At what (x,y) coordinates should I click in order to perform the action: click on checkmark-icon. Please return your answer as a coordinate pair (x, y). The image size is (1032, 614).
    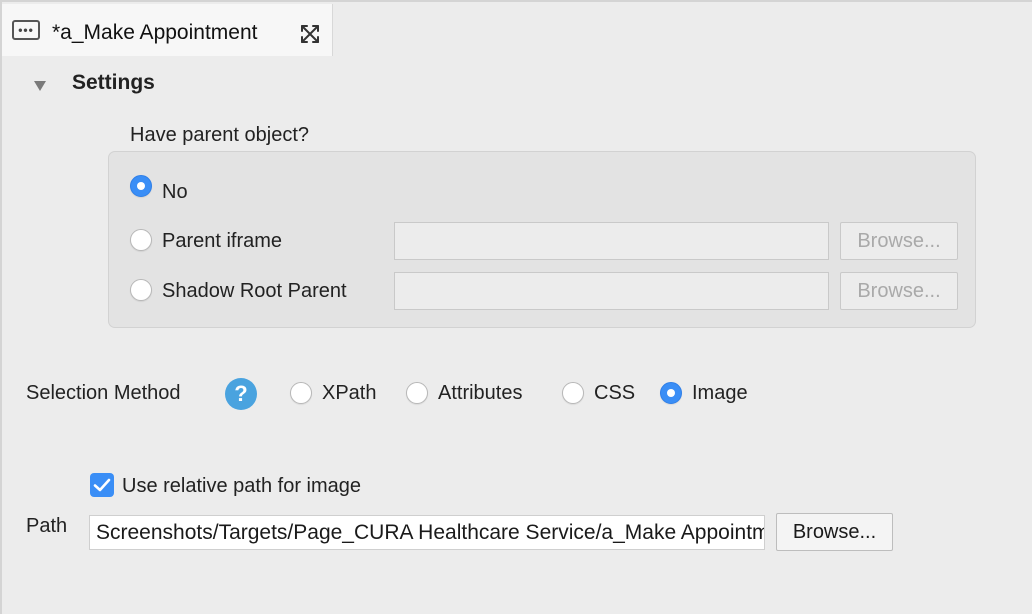
    Looking at the image, I should click on (102, 485).